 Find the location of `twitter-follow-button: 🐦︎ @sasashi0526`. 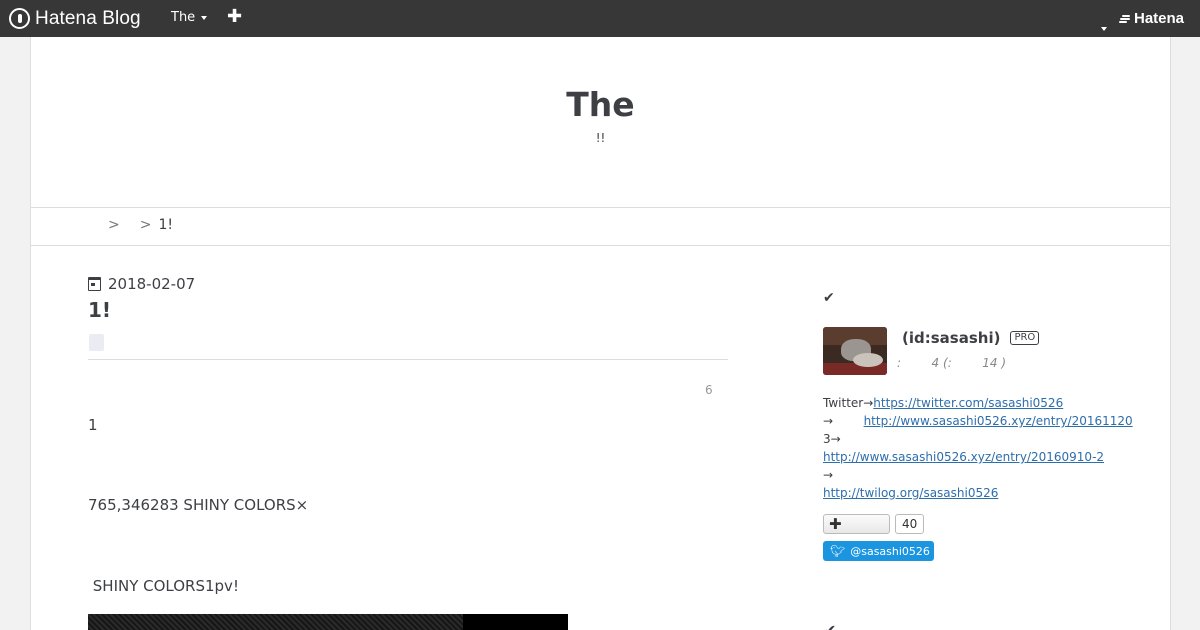

twitter-follow-button: 🐦︎ @sasashi0526 is located at coordinates (878, 551).